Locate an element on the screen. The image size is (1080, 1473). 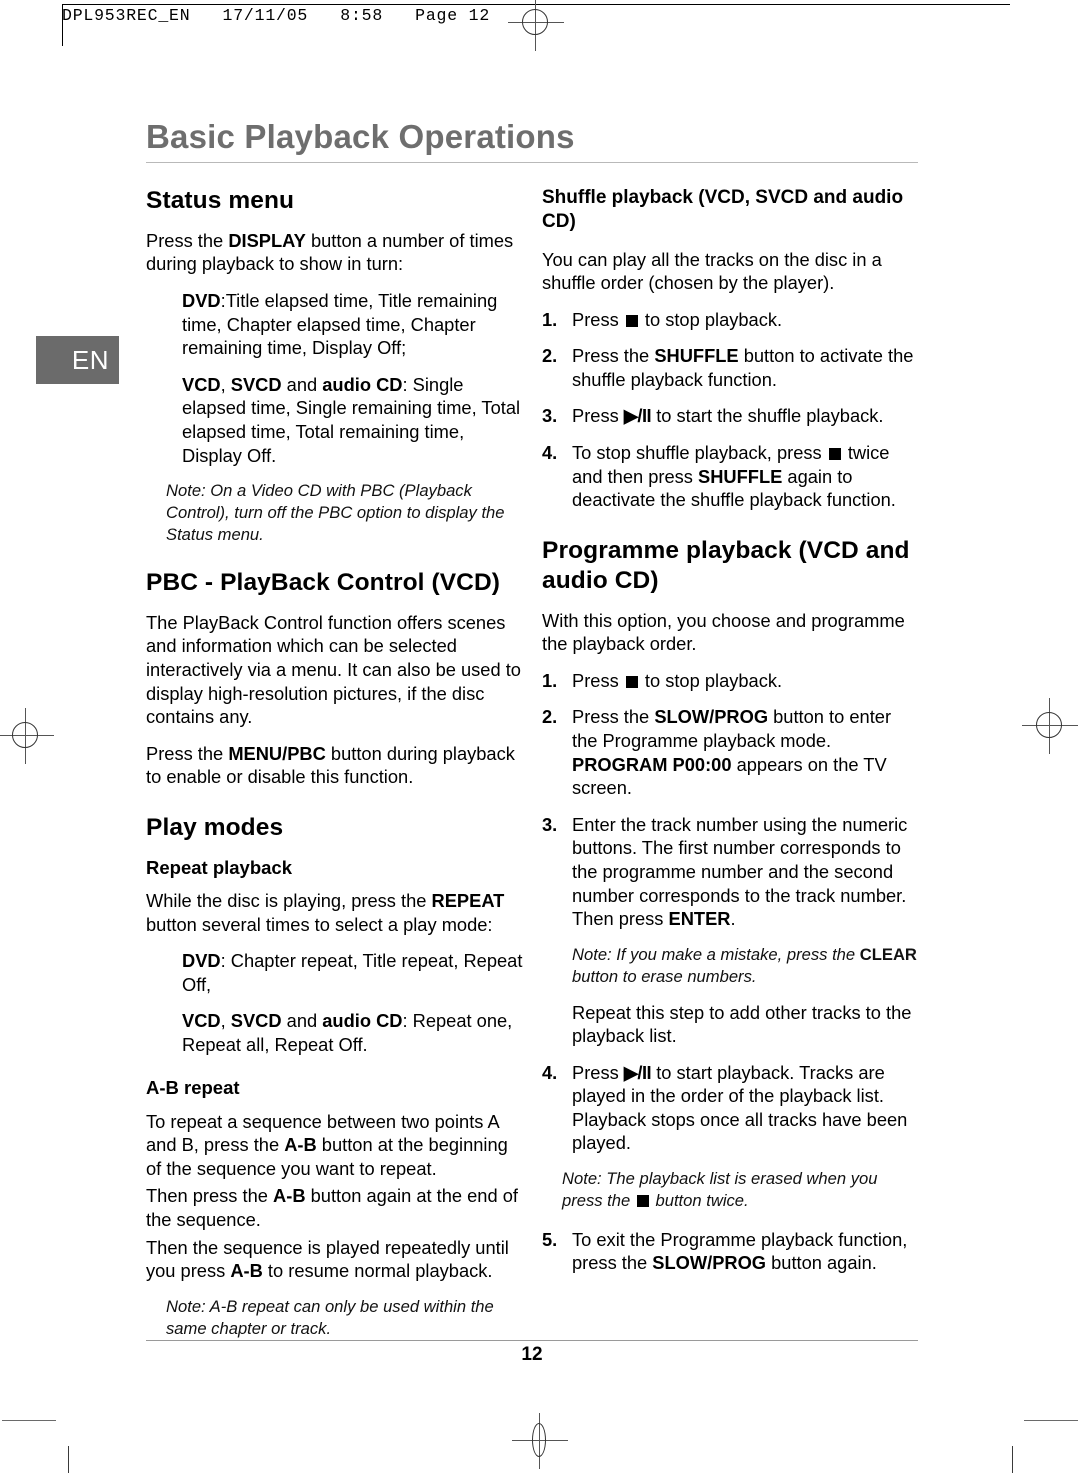
print-slug-line: DPL953REC_EN 17/11/05 8:58 Page 12 is located at coordinates (276, 15).